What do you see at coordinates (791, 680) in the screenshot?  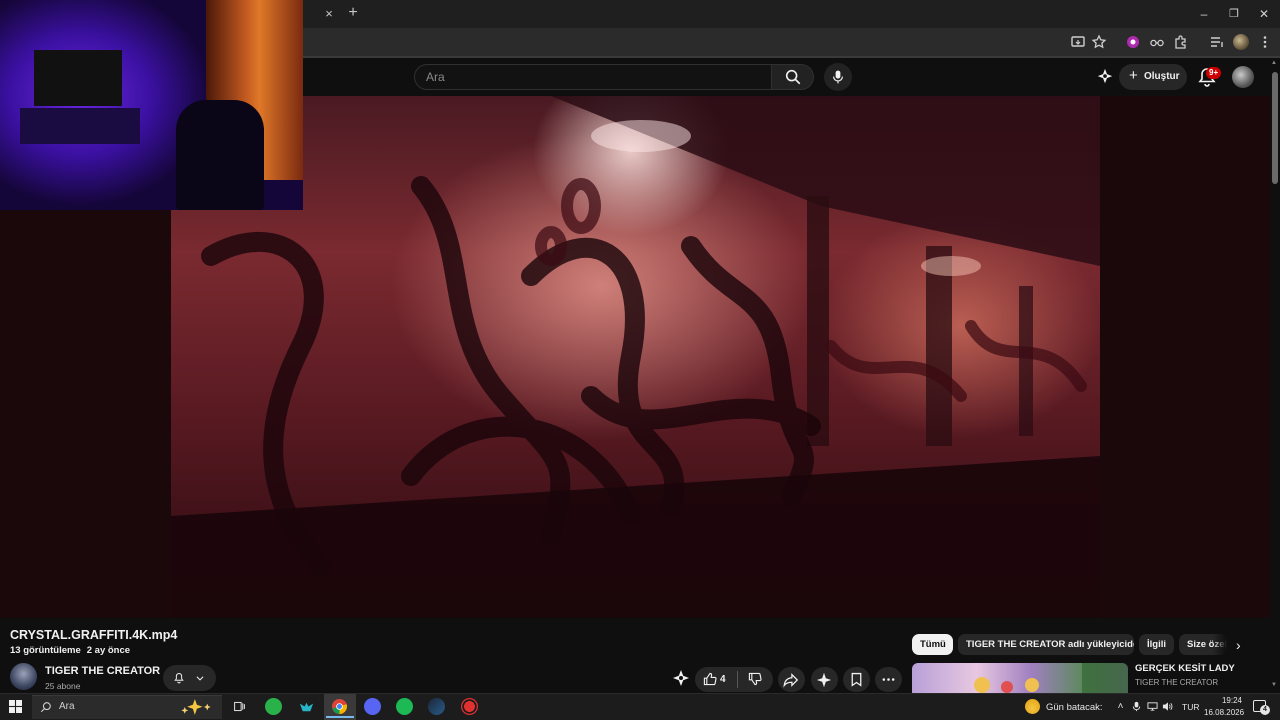 I see `share-arrow-icon` at bounding box center [791, 680].